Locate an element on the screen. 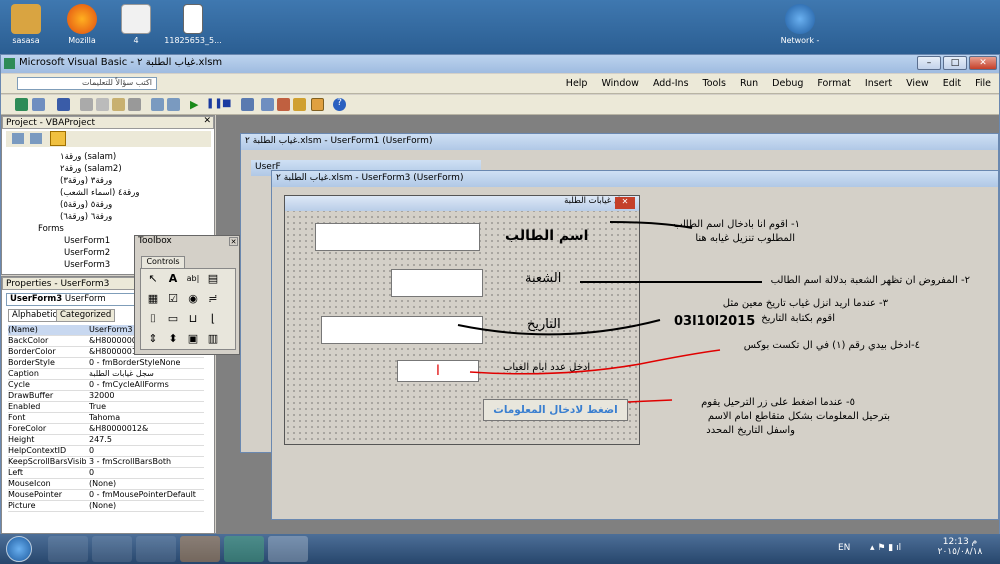  start-button is located at coordinates (19, 549).